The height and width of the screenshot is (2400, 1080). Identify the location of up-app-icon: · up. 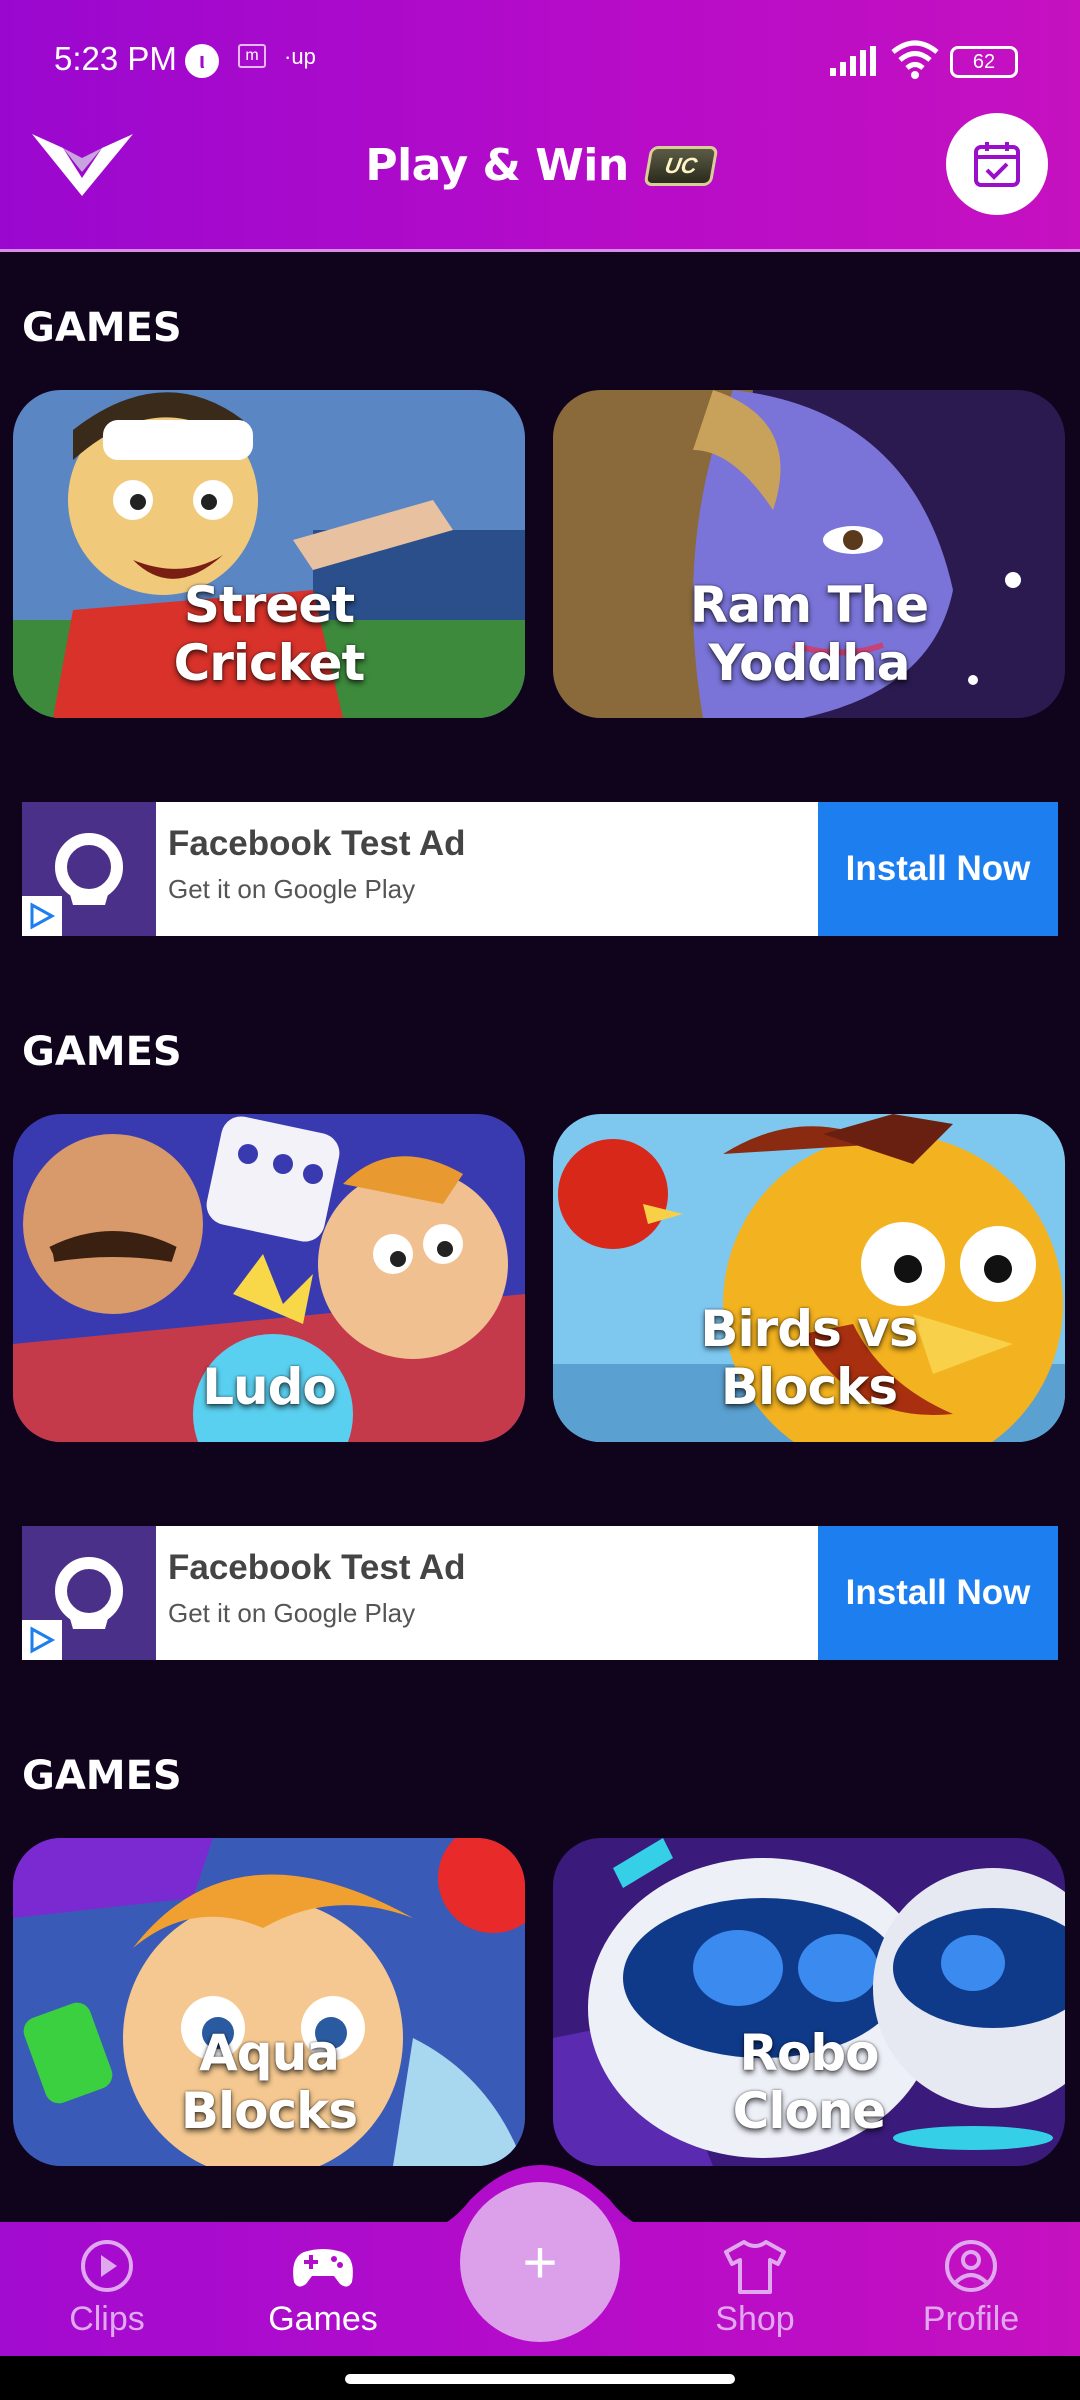
(300, 56).